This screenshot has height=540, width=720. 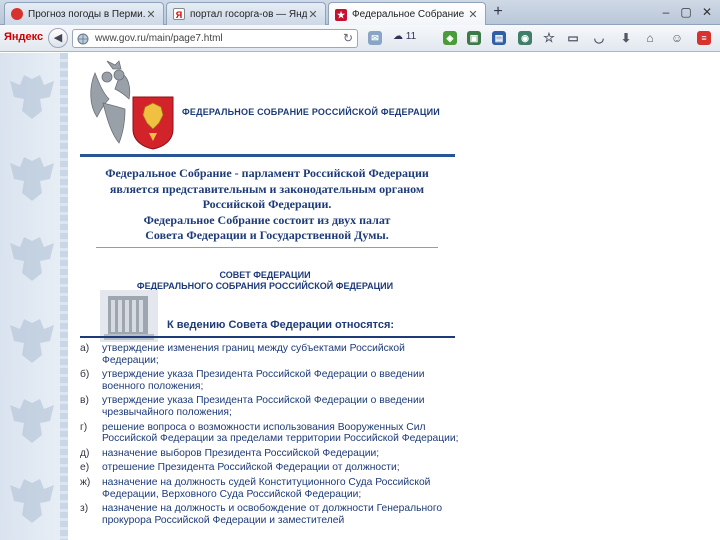 I want to click on globe-extension-icon: ◉, so click(x=525, y=38).